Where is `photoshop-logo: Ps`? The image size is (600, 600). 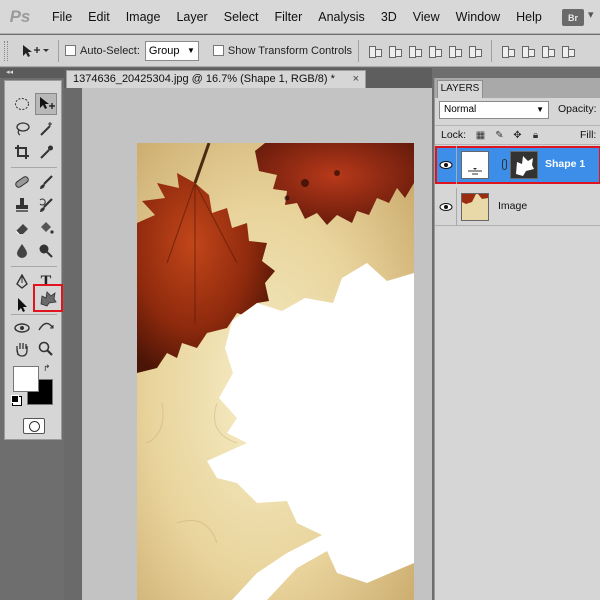
photoshop-logo: Ps is located at coordinates (20, 16).